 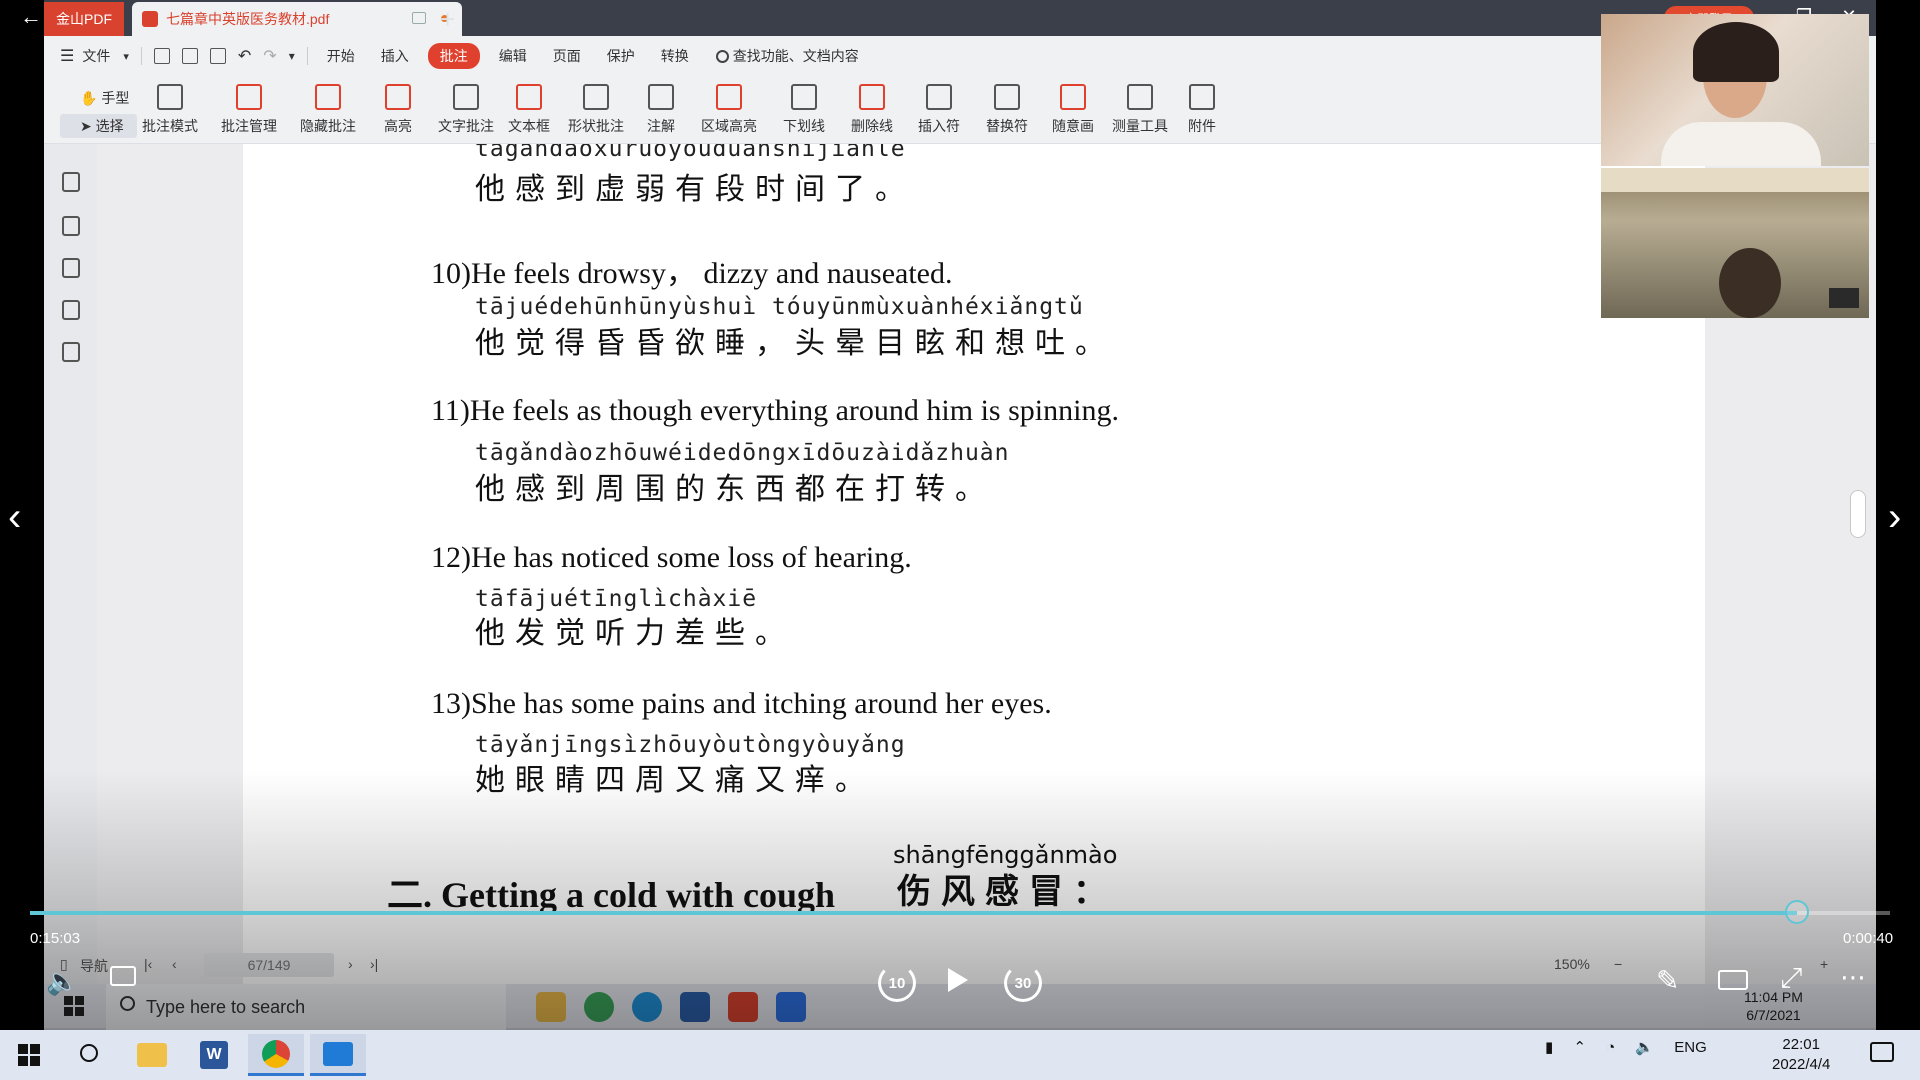 I want to click on annotation-manage-label: 批注管理, so click(x=249, y=126).